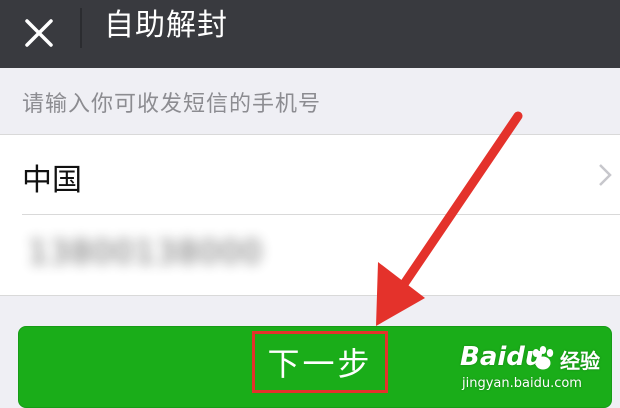 Image resolution: width=620 pixels, height=408 pixels. I want to click on close-button, so click(39, 33).